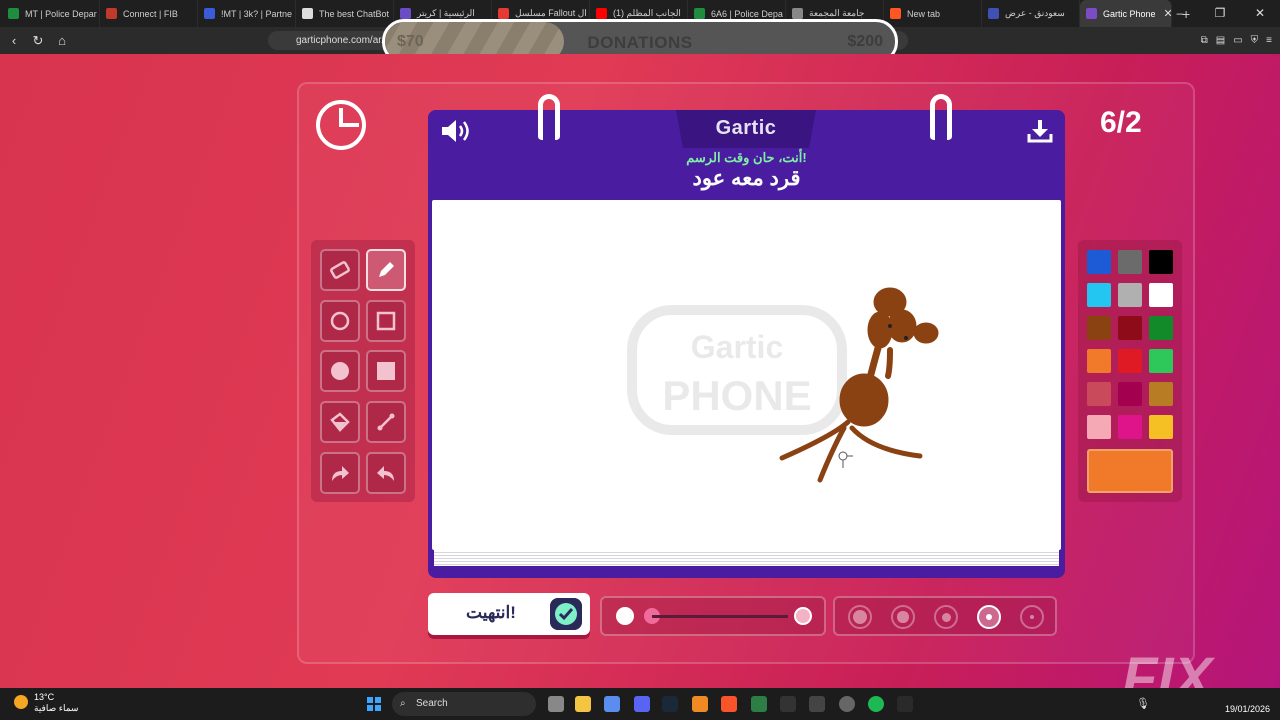  What do you see at coordinates (62, 40) in the screenshot?
I see `home-icon: ⌂` at bounding box center [62, 40].